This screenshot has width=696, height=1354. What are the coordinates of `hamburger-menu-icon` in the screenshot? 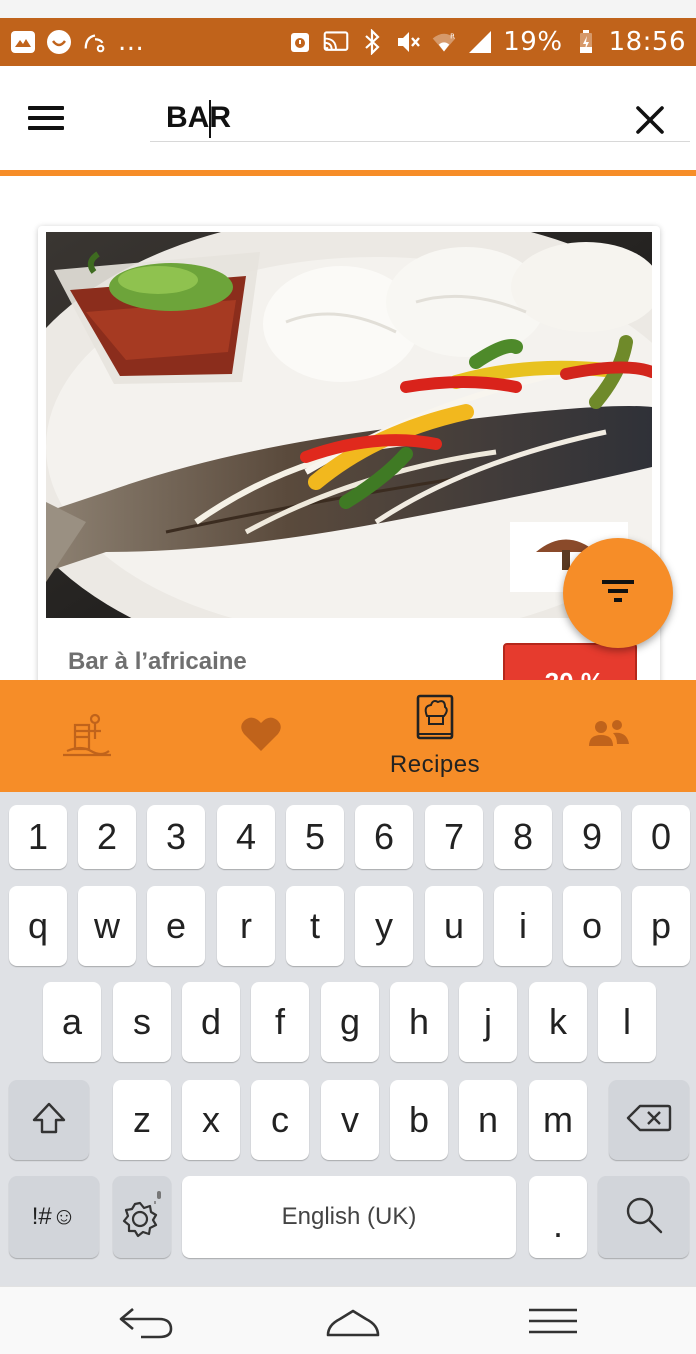 It's located at (46, 118).